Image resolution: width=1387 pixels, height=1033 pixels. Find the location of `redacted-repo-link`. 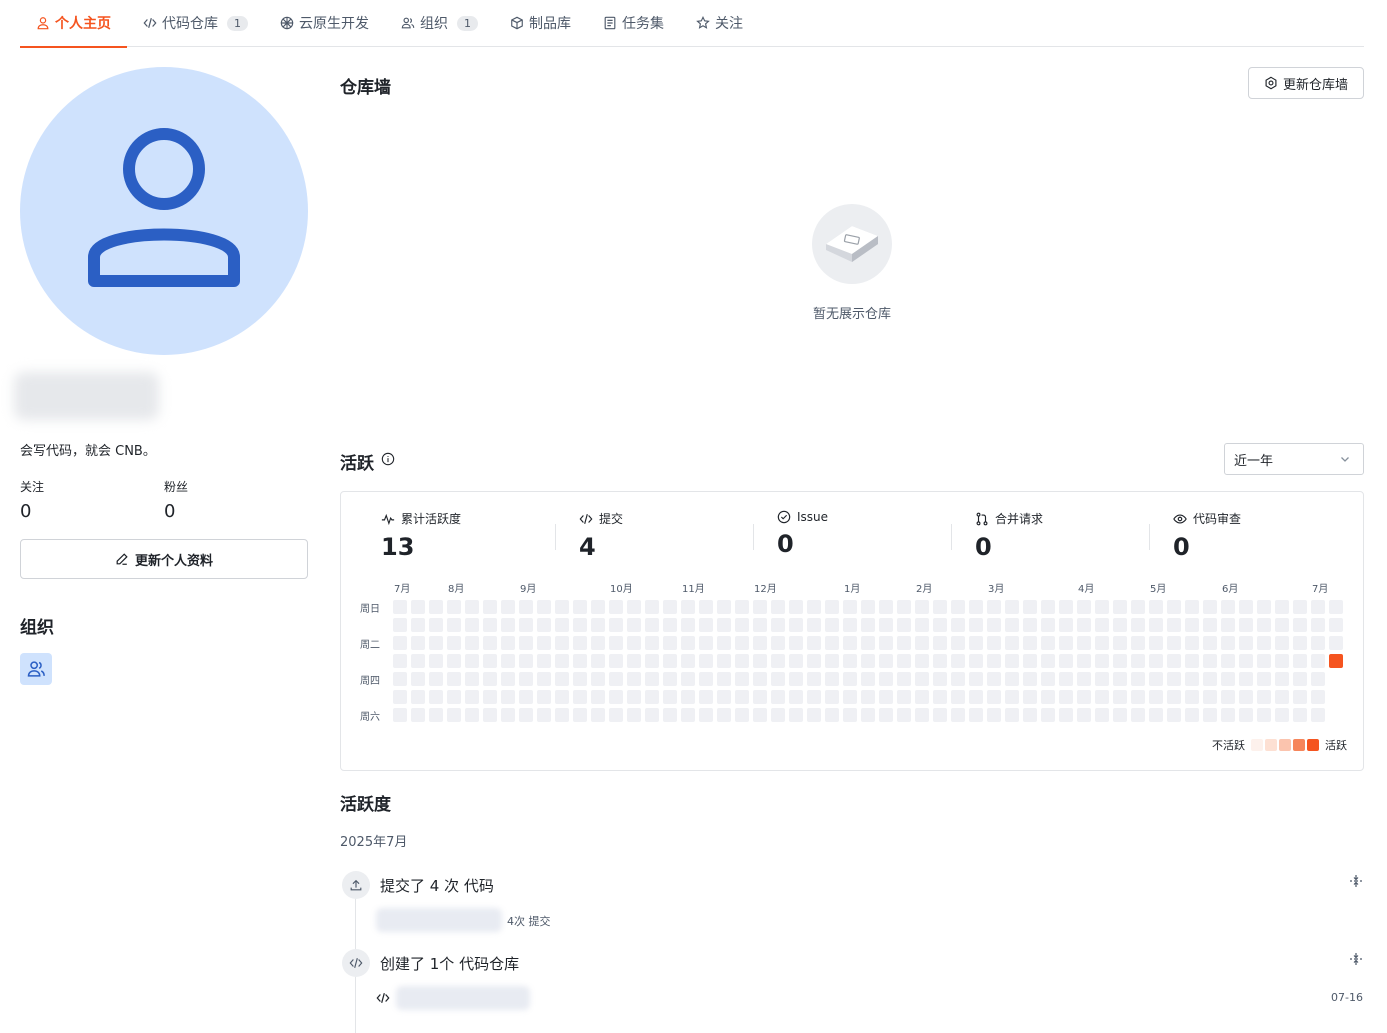

redacted-repo-link is located at coordinates (463, 998).